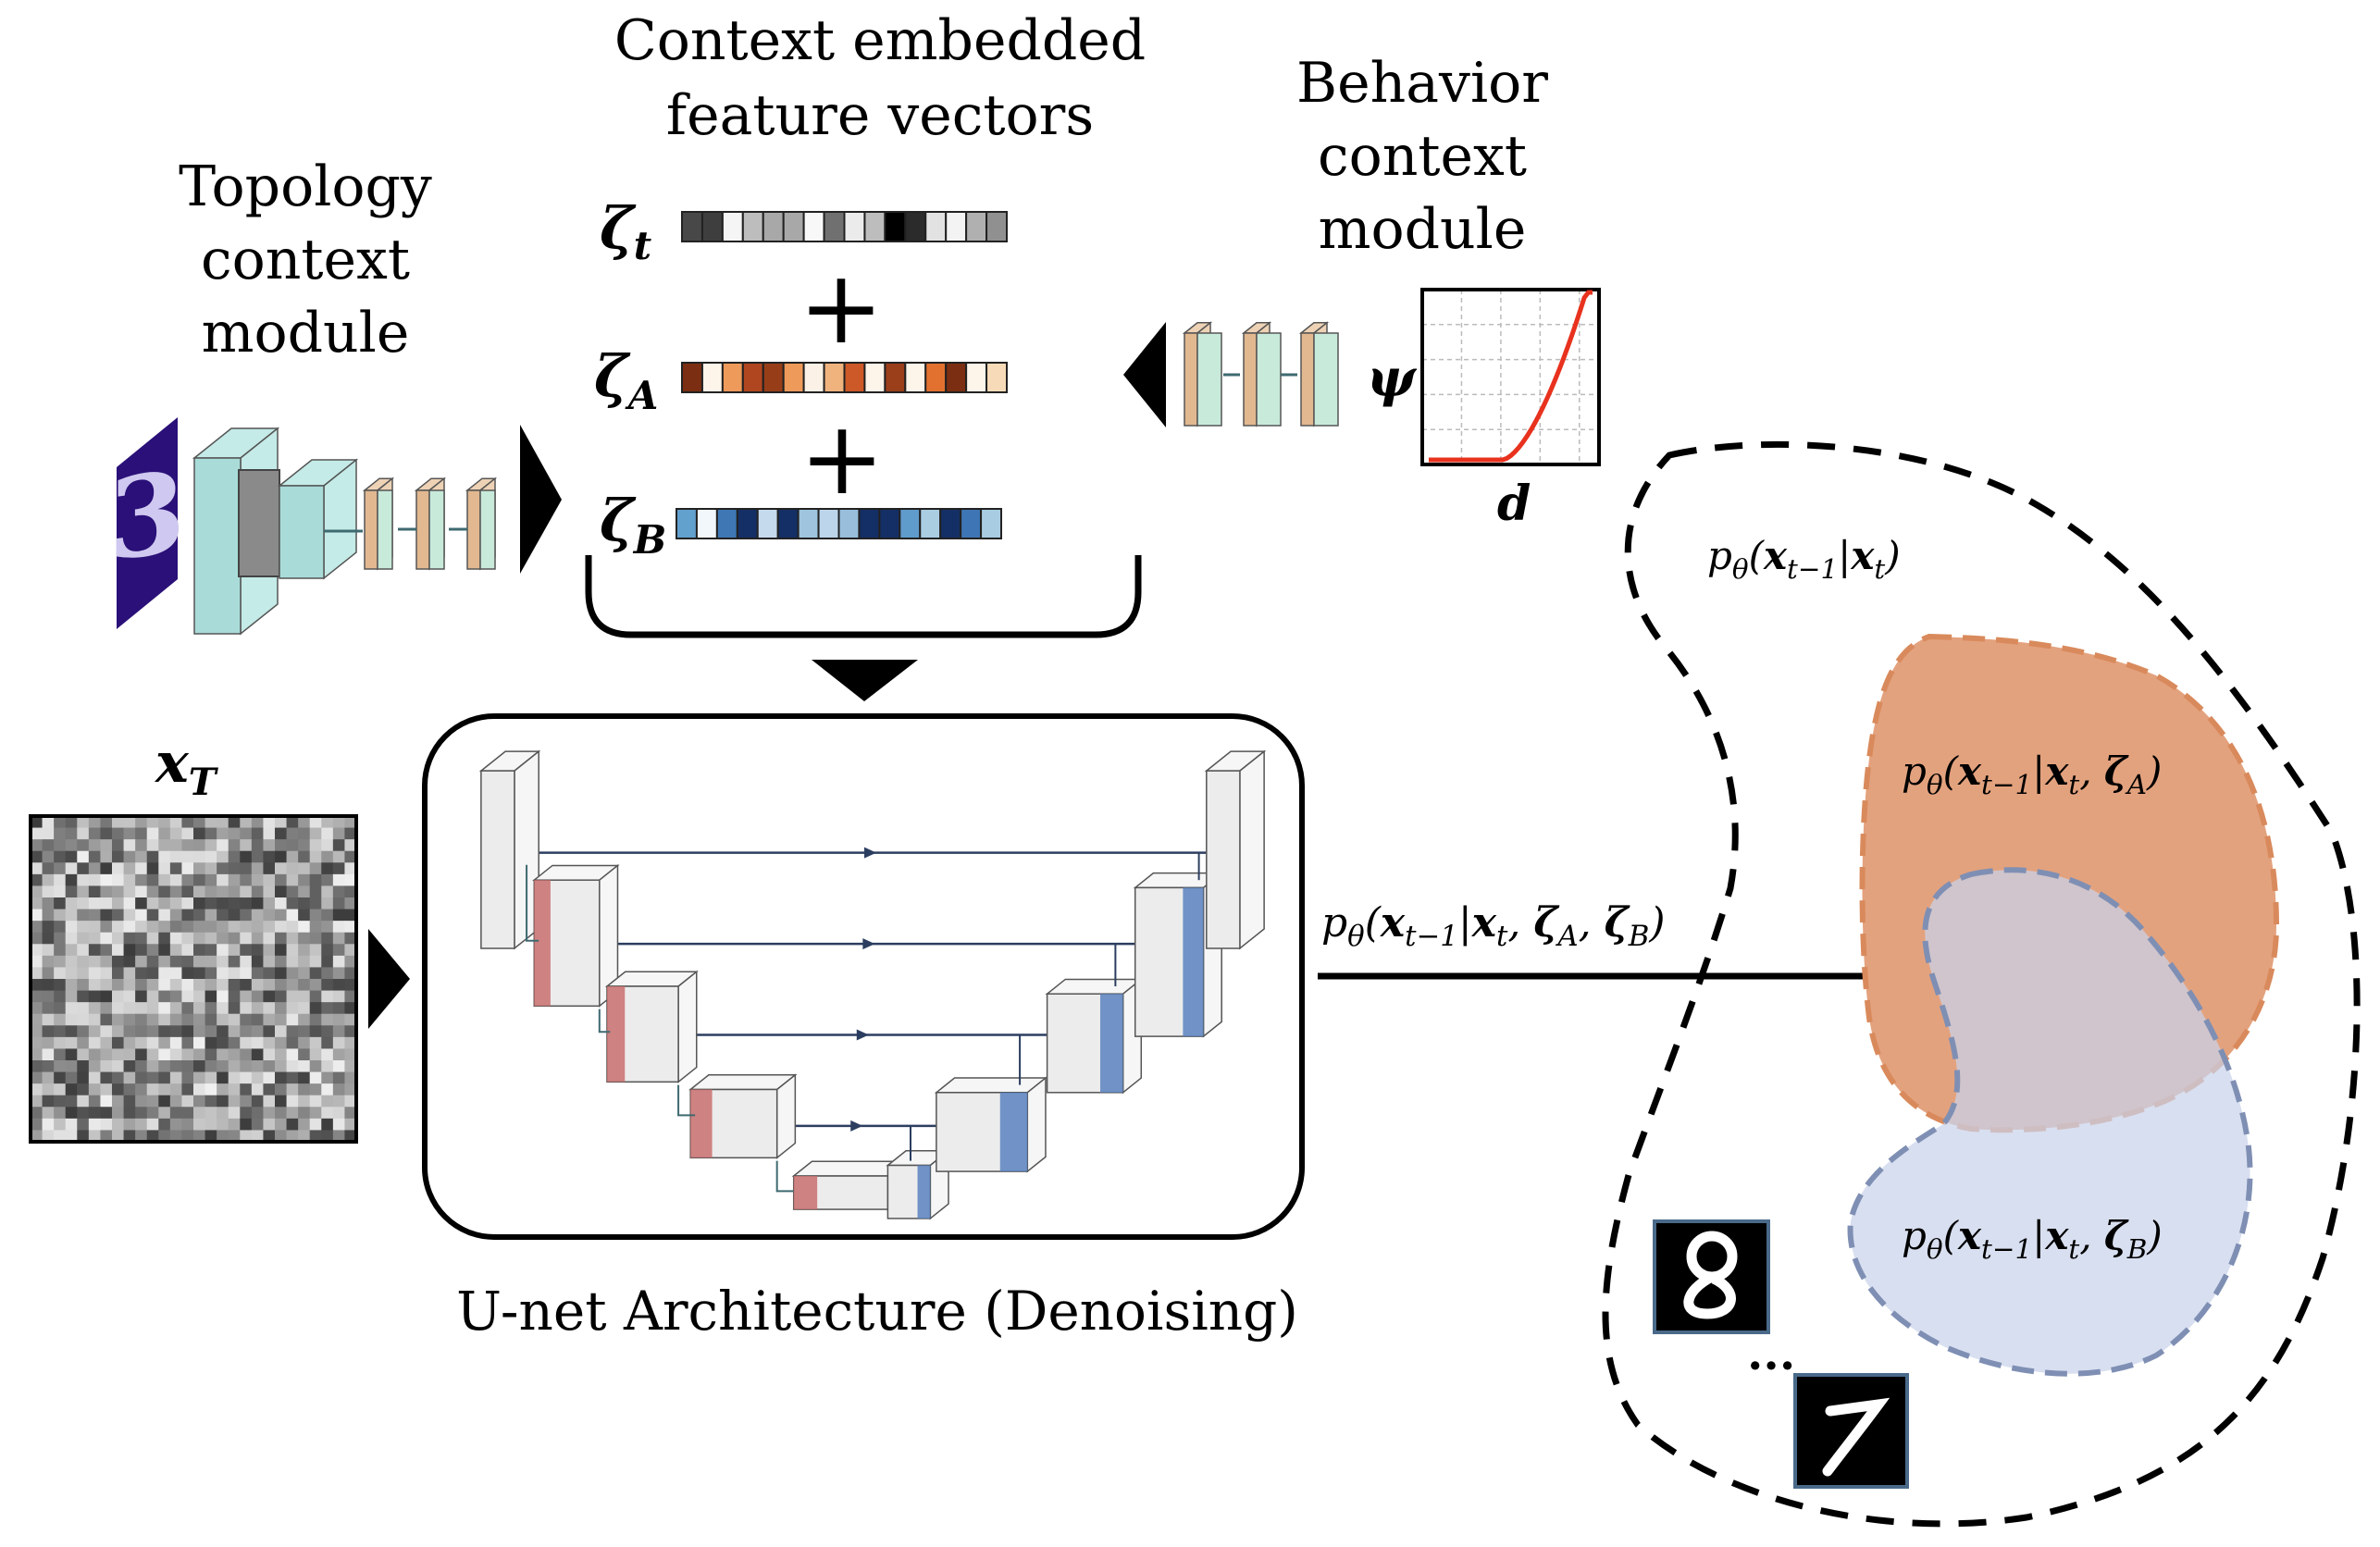 The height and width of the screenshot is (1547, 2380). What do you see at coordinates (1493, 926) in the screenshot?
I see `arrow-formula: pθ(xt−1|xt, ζA, ζB)` at bounding box center [1493, 926].